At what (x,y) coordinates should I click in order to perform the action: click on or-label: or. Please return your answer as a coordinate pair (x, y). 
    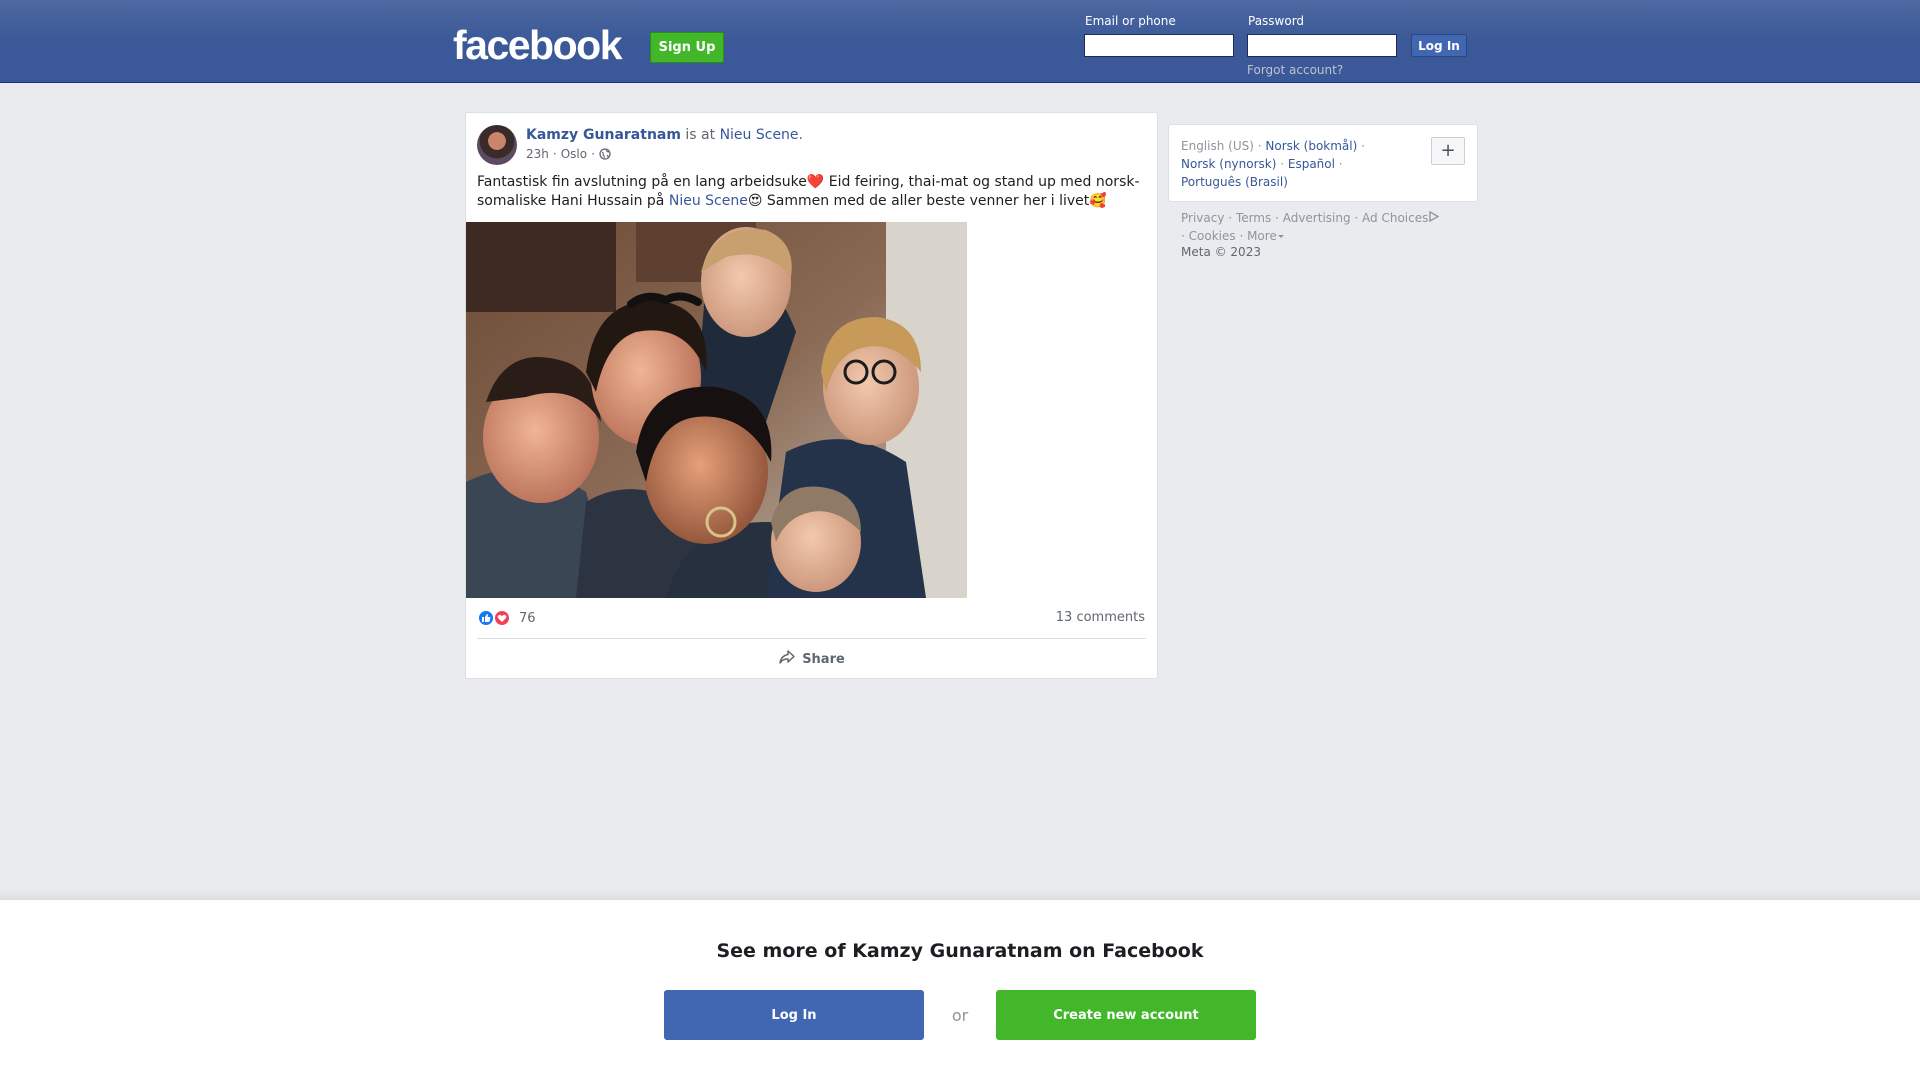
    Looking at the image, I should click on (960, 1015).